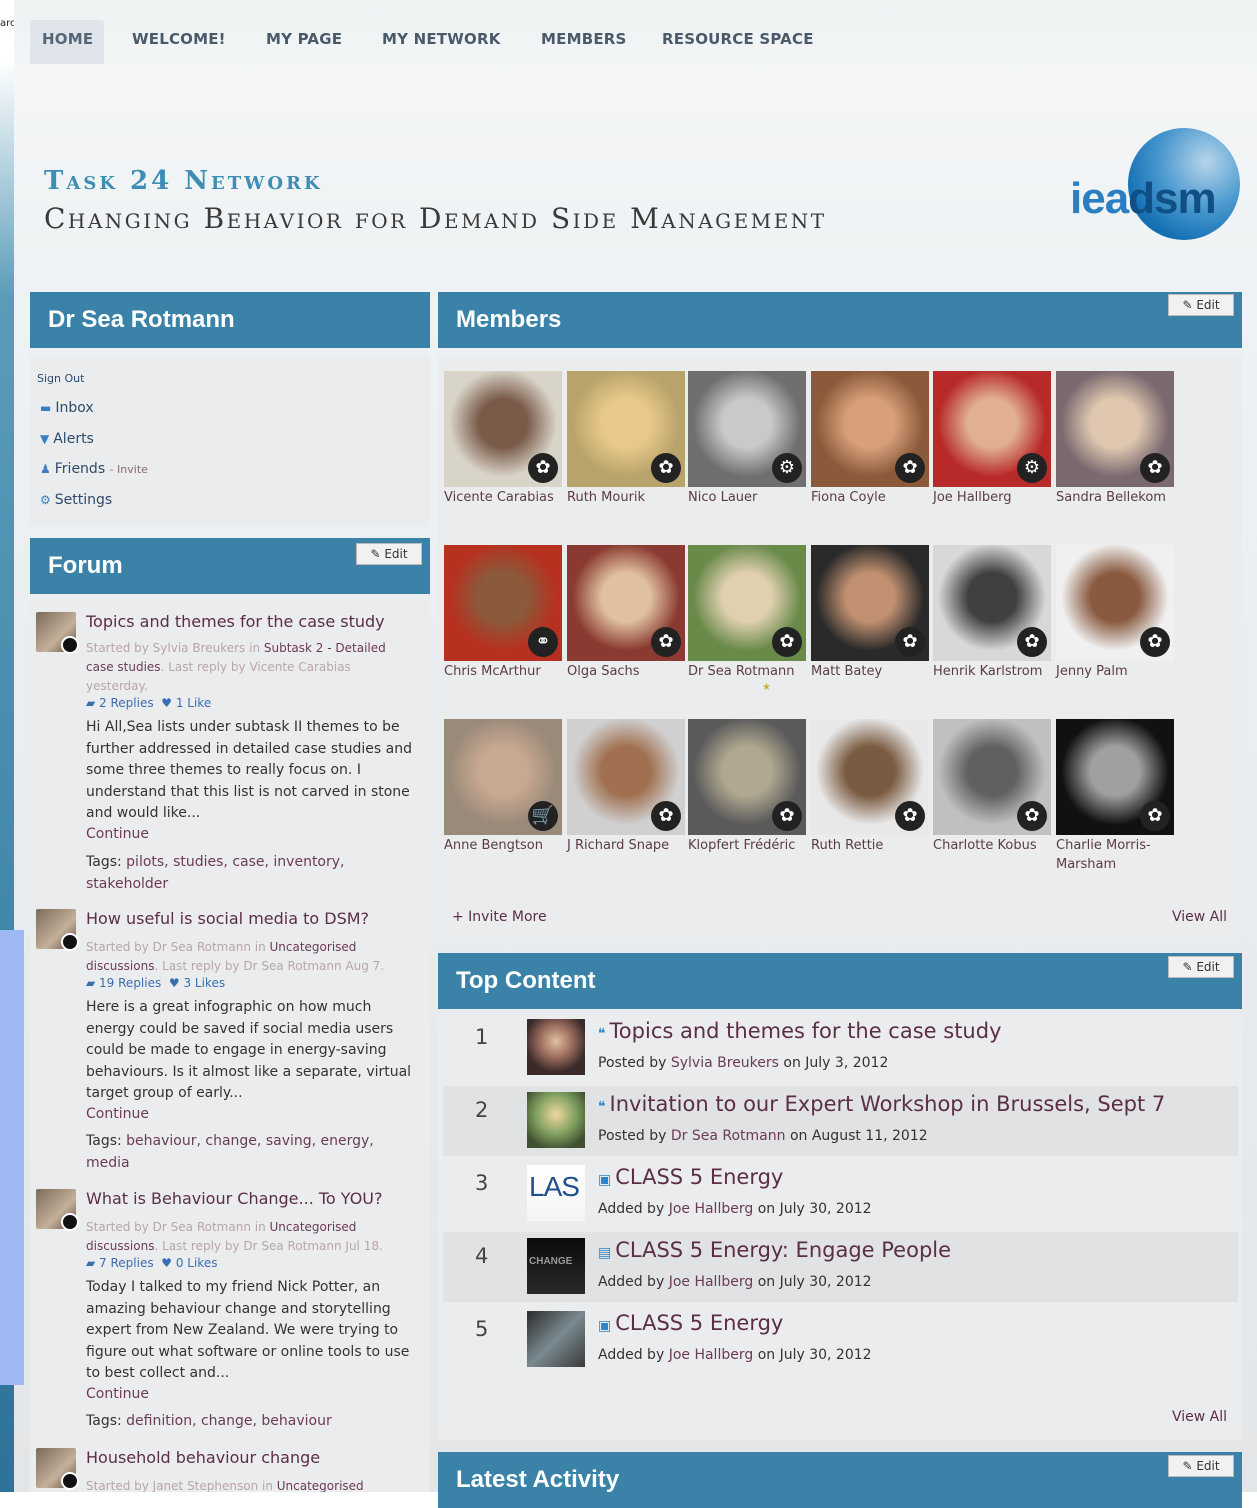 This screenshot has width=1257, height=1508. I want to click on member-card: ⚭ Chris McArthur, so click(503, 613).